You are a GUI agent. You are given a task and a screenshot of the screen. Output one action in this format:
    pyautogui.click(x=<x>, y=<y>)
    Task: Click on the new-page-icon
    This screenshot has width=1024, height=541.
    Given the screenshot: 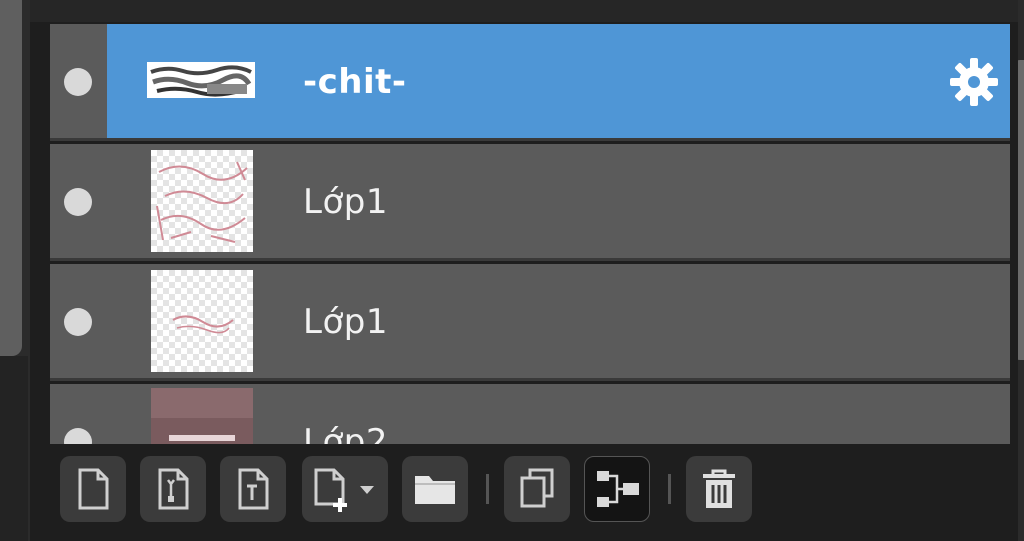 What is the action you would take?
    pyautogui.click(x=93, y=489)
    